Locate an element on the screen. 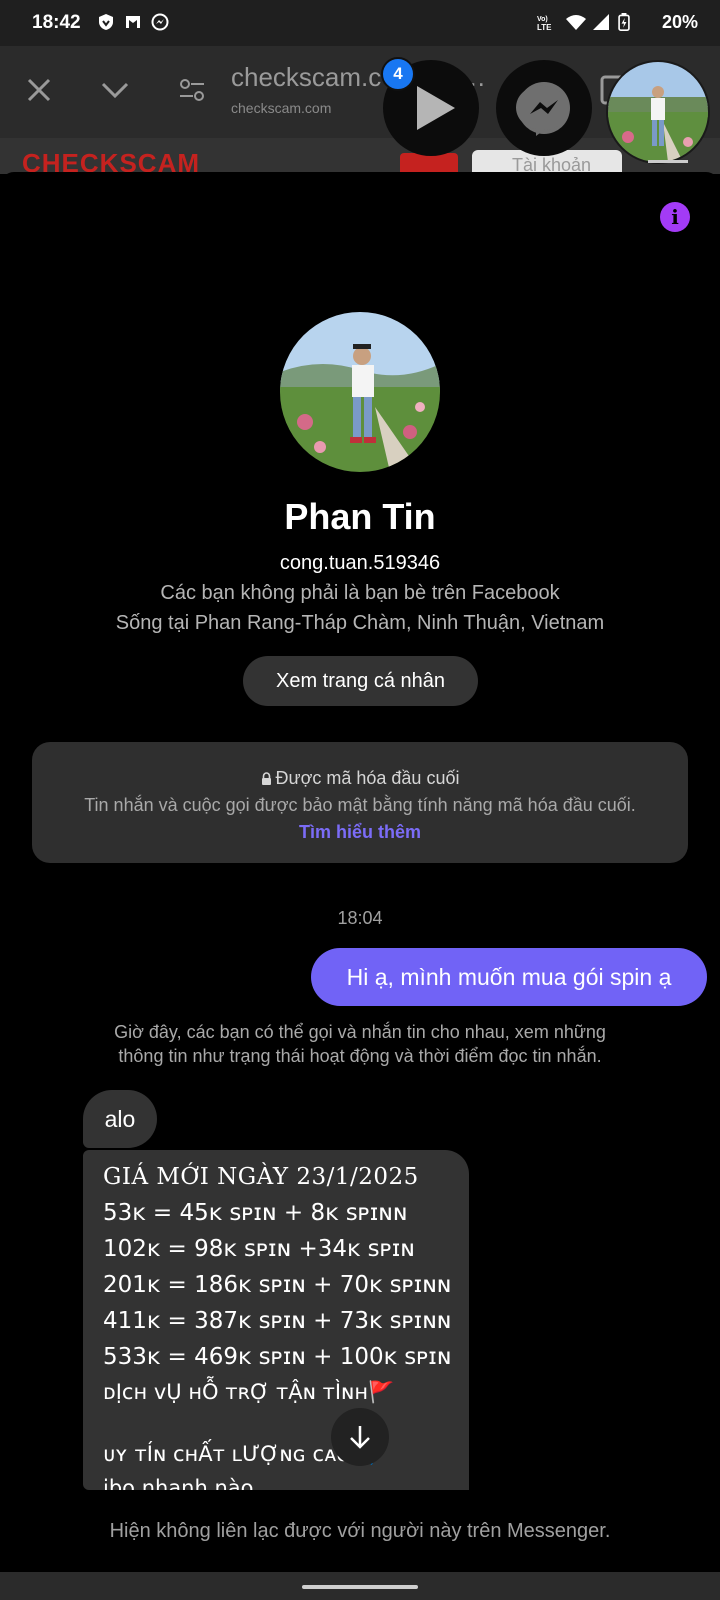 This screenshot has width=720, height=1600. lock-icon is located at coordinates (266, 778).